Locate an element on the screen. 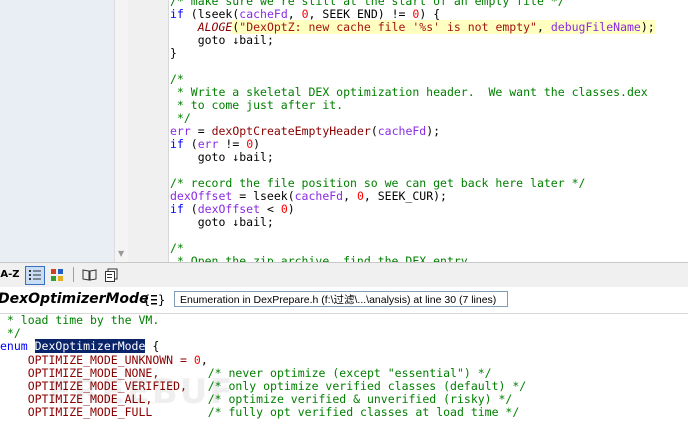 The width and height of the screenshot is (688, 434). watermark: FREEBUF is located at coordinates (141, 392).